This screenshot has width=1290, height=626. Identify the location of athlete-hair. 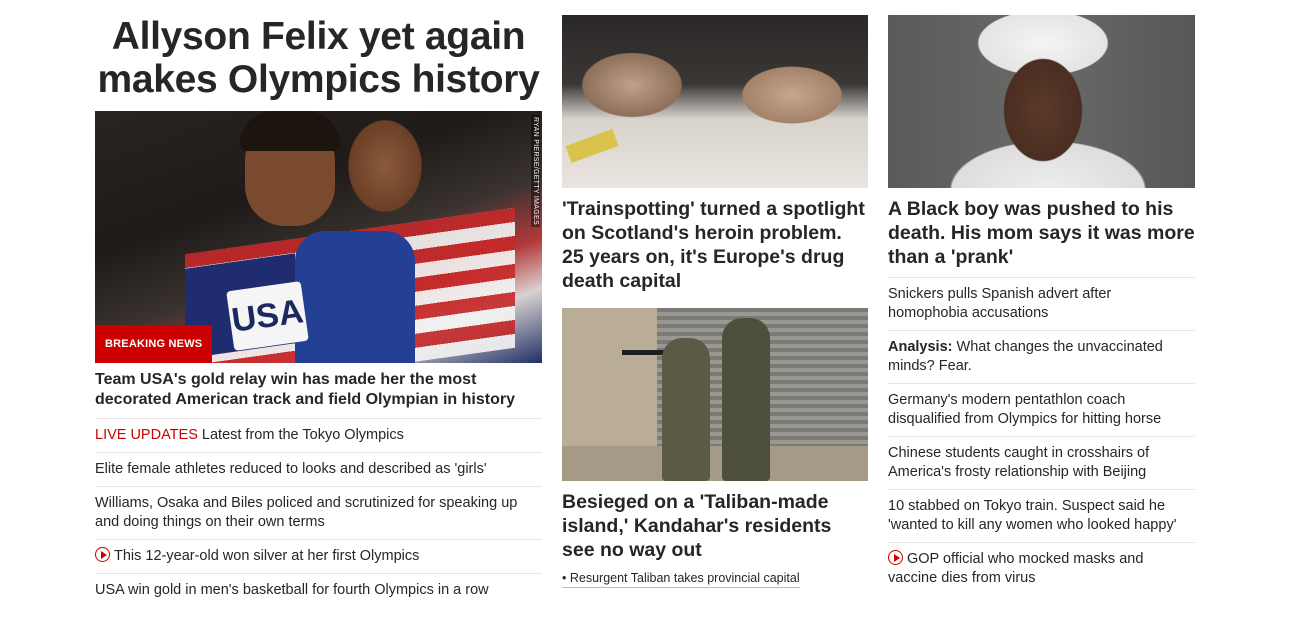
(290, 131).